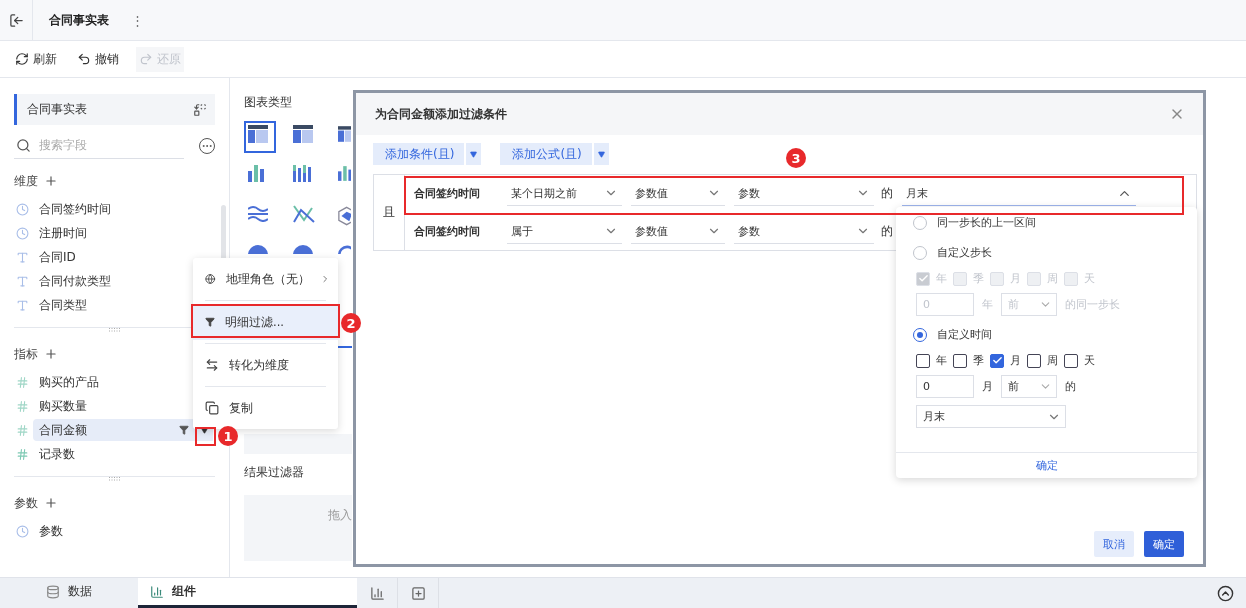 The image size is (1246, 608). I want to click on undo-icon, so click(84, 59).